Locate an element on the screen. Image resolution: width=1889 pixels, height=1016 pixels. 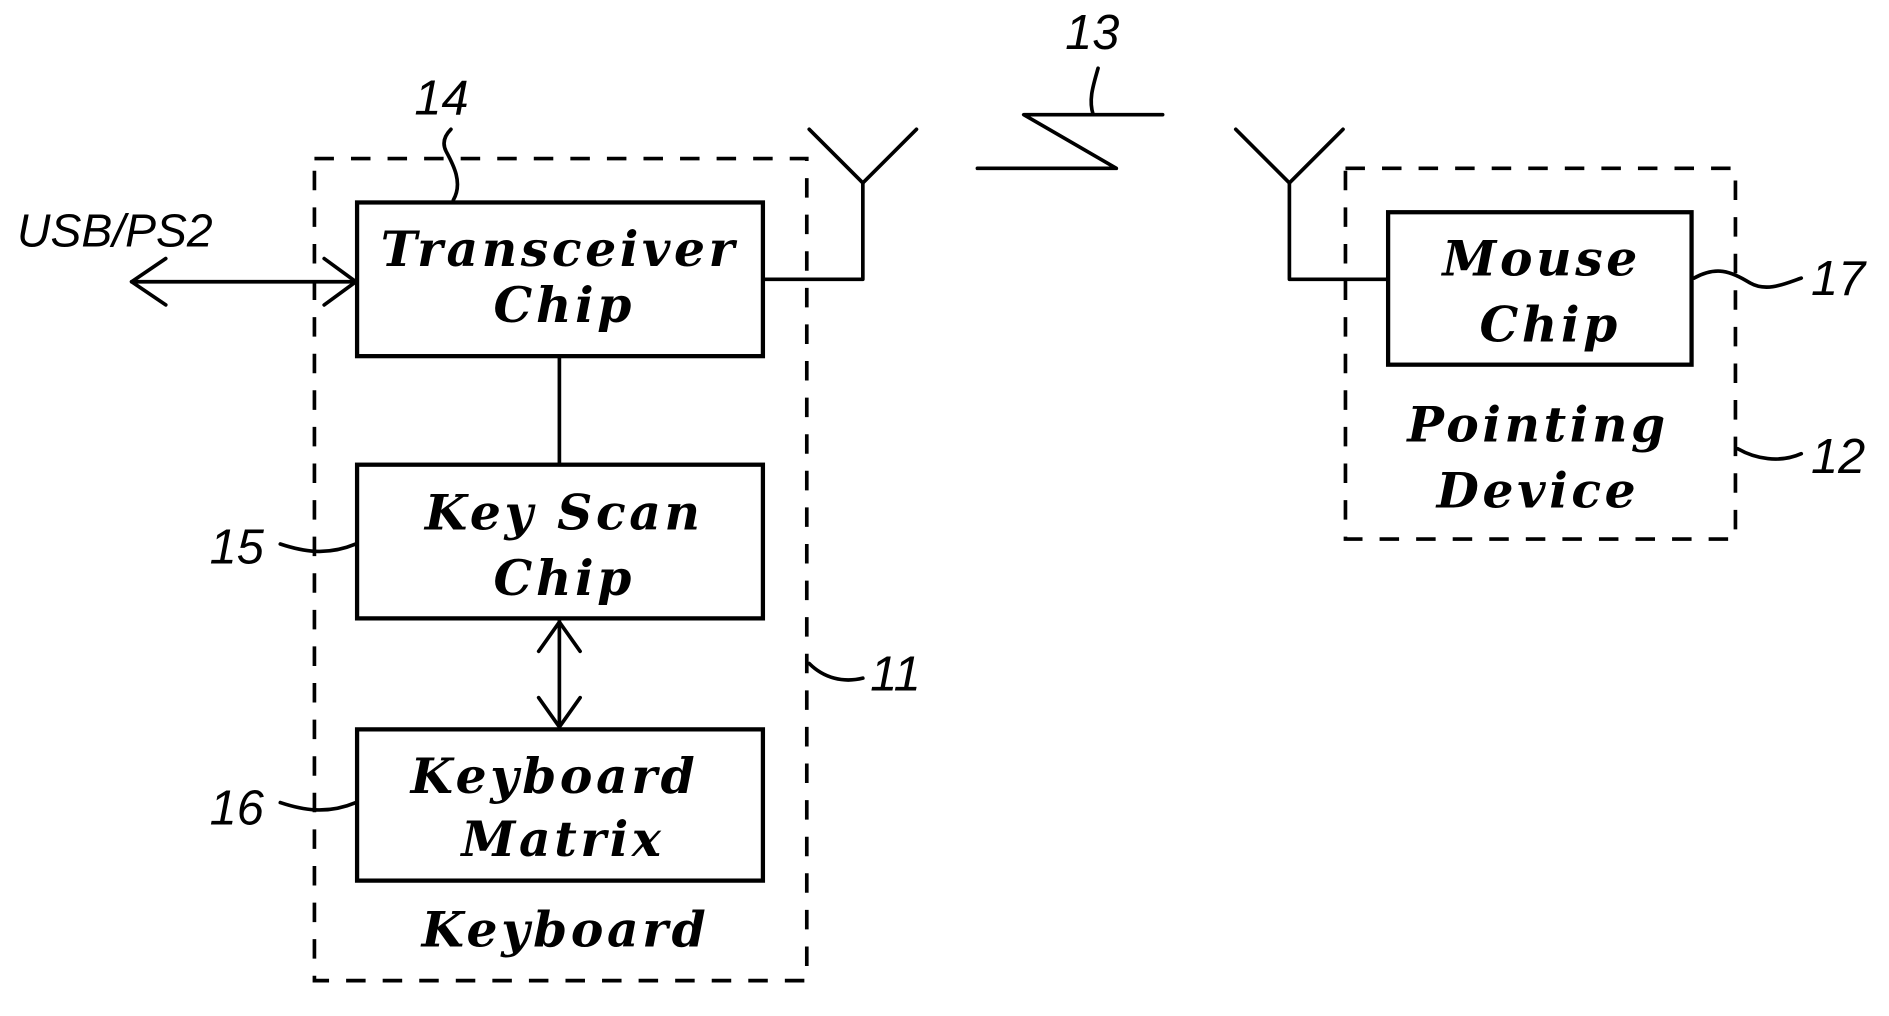
keyboard-ref-leader is located at coordinates (836, 671).